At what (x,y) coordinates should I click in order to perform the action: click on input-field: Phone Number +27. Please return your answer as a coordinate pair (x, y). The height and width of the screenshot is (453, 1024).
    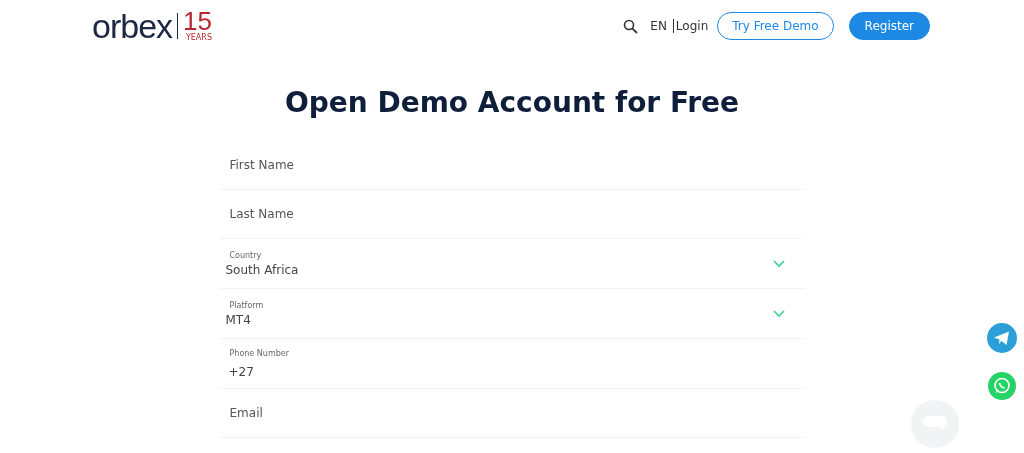
    Looking at the image, I should click on (512, 364).